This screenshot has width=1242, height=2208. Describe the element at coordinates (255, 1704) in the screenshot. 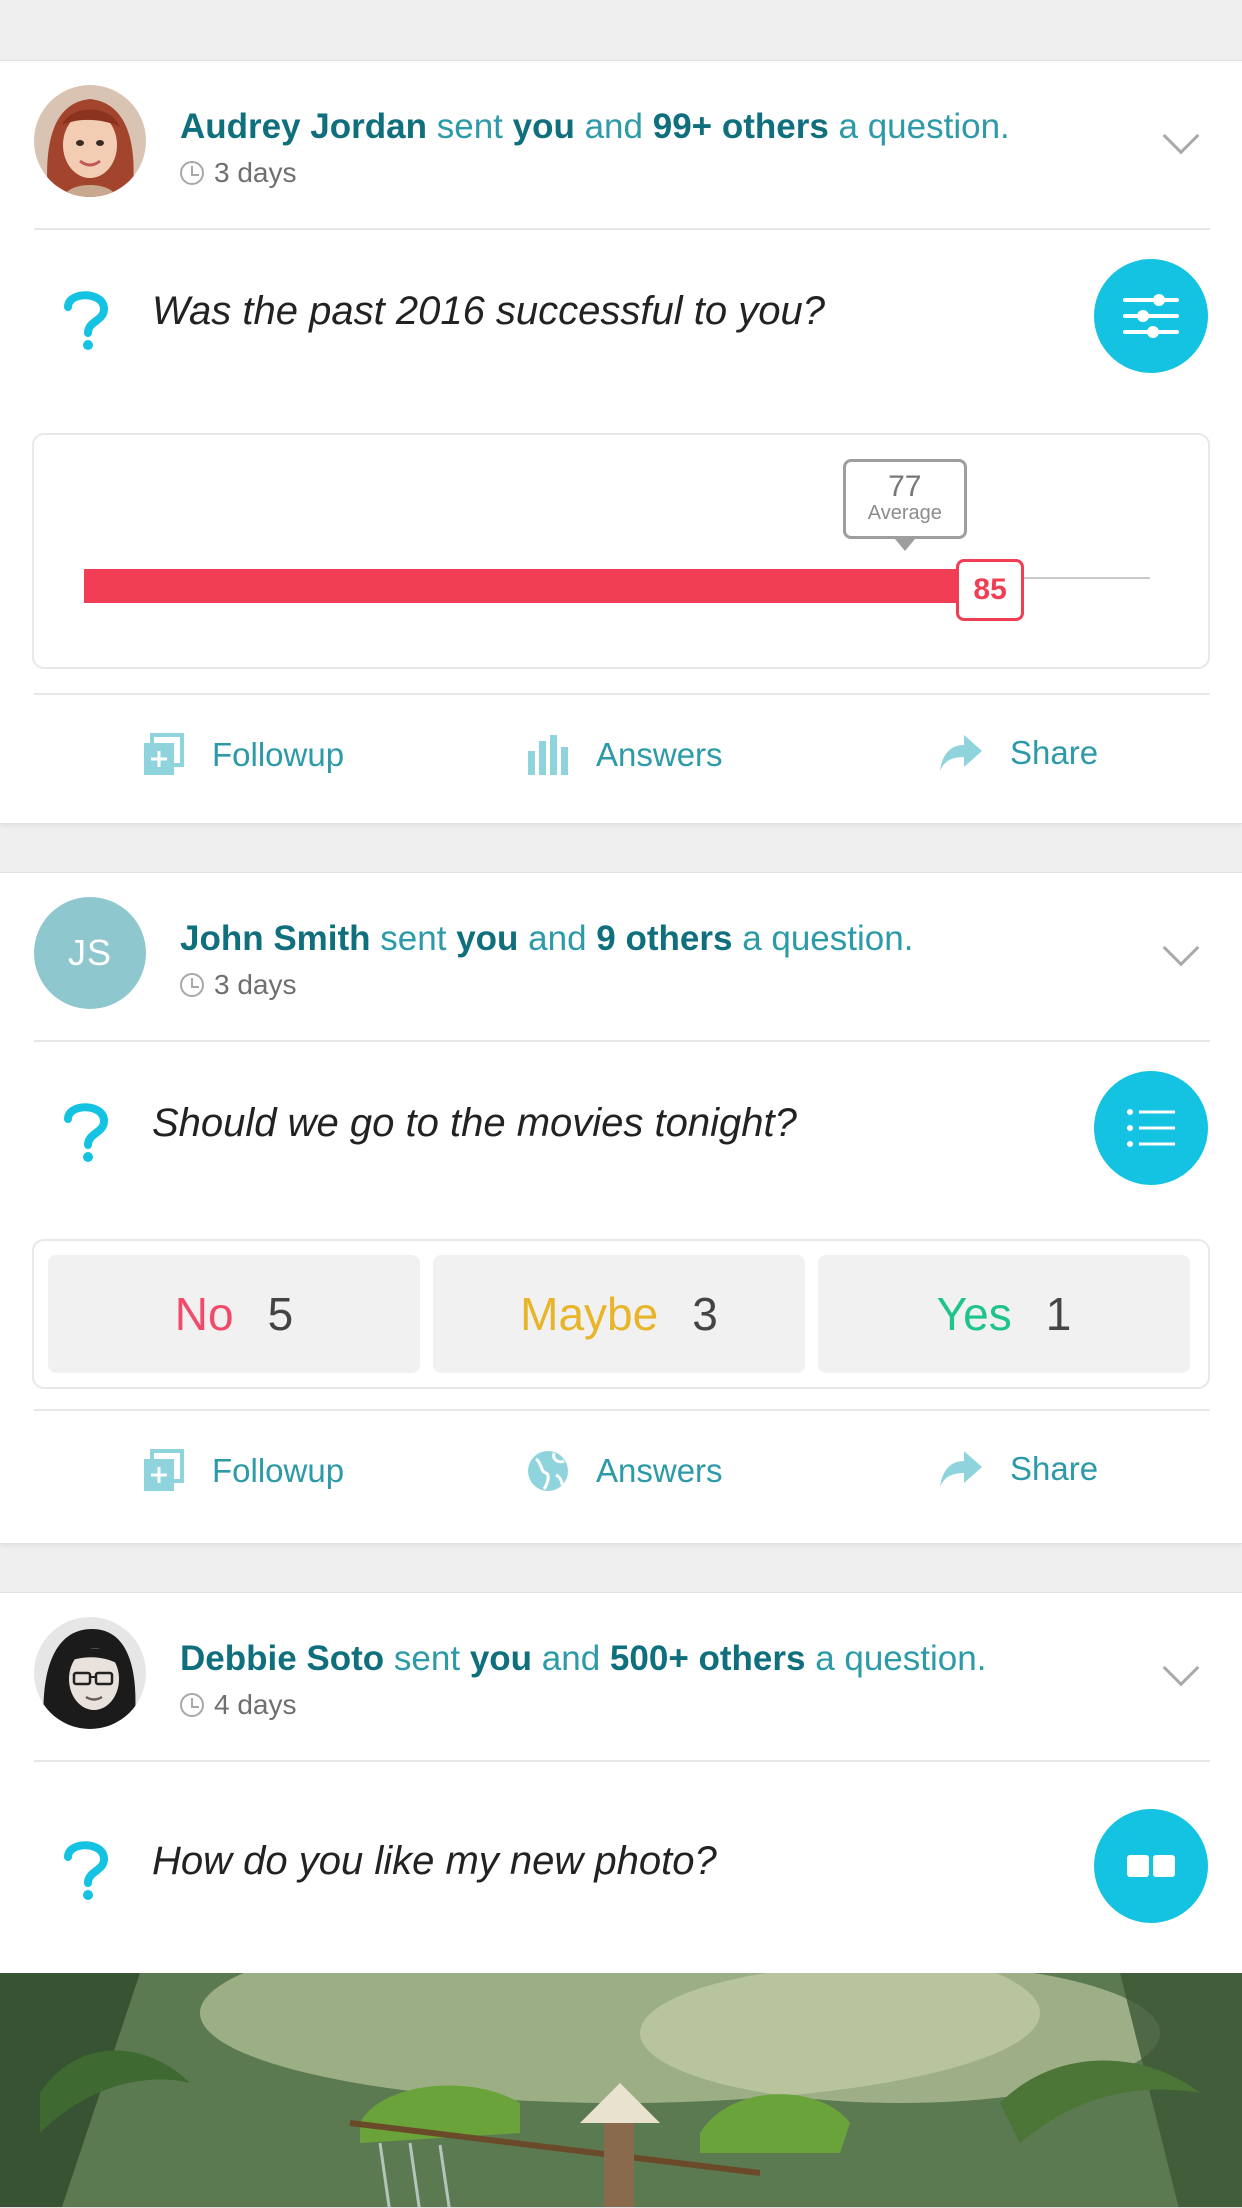

I see `time-text: 4 days` at that location.